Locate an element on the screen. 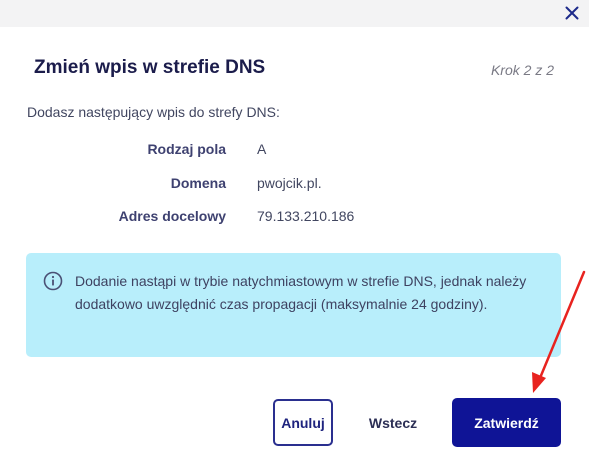  record-label: Rodzaj pola is located at coordinates (186, 149).